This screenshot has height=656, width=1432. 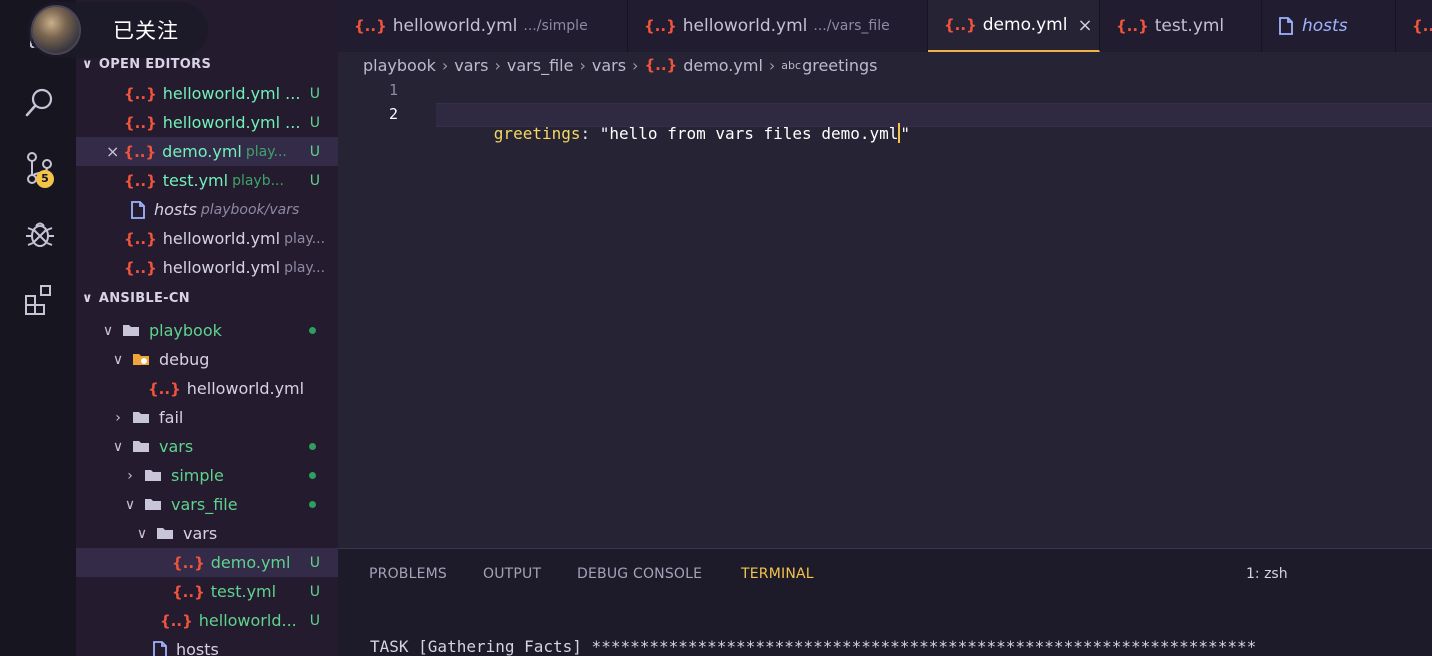 I want to click on breadcrumb-symbol: greetings, so click(x=839, y=65).